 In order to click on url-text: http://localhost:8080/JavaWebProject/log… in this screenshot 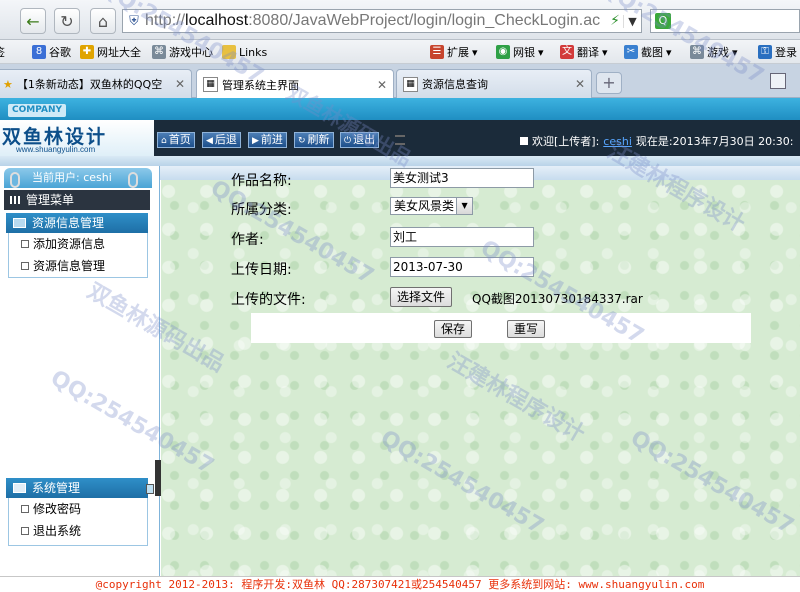, I will do `click(376, 21)`.